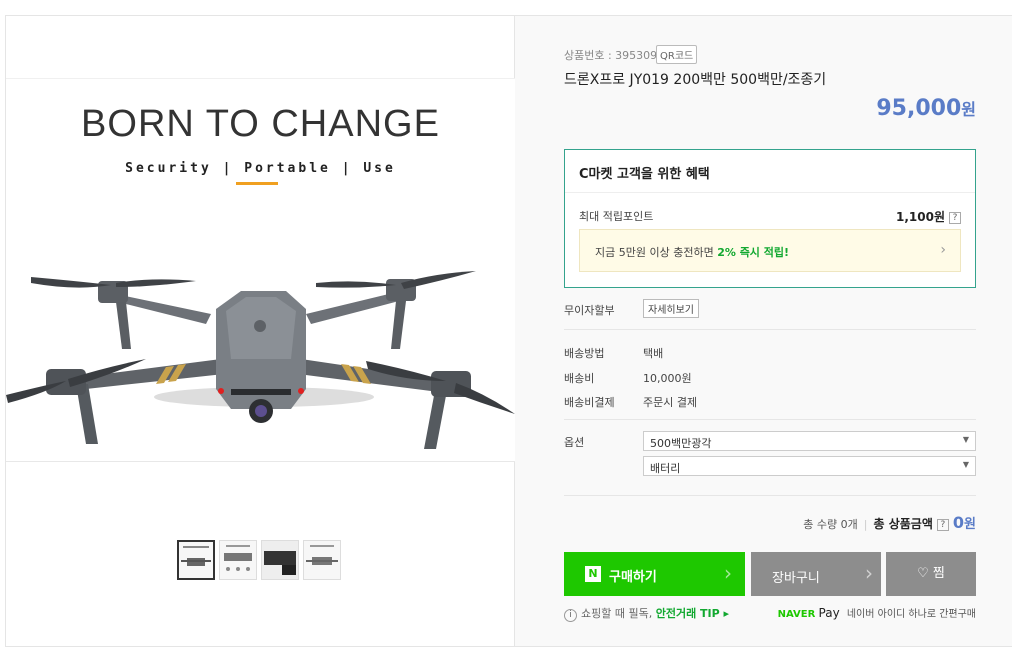 The width and height of the screenshot is (1012, 651). I want to click on drone-image, so click(260, 360).